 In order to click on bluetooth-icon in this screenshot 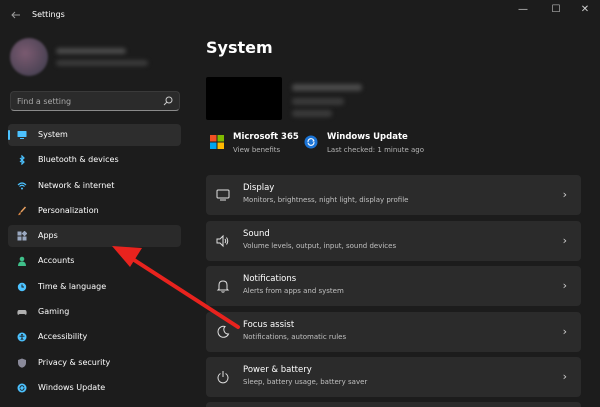, I will do `click(22, 160)`.